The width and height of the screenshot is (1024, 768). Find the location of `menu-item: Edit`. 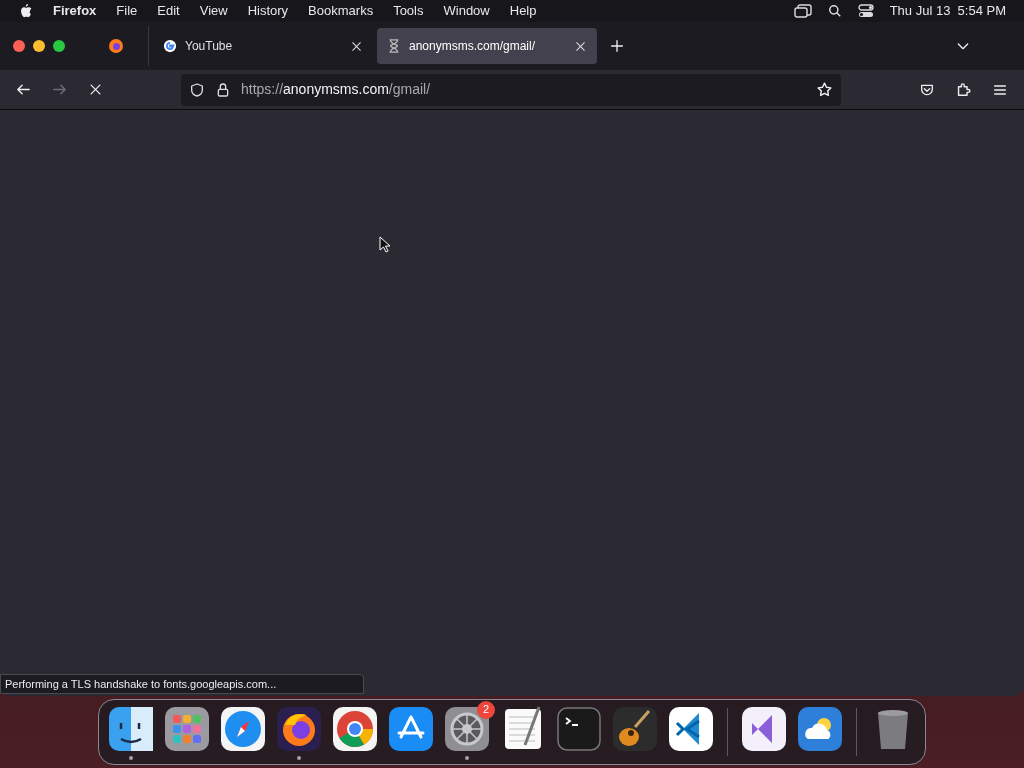

menu-item: Edit is located at coordinates (168, 11).